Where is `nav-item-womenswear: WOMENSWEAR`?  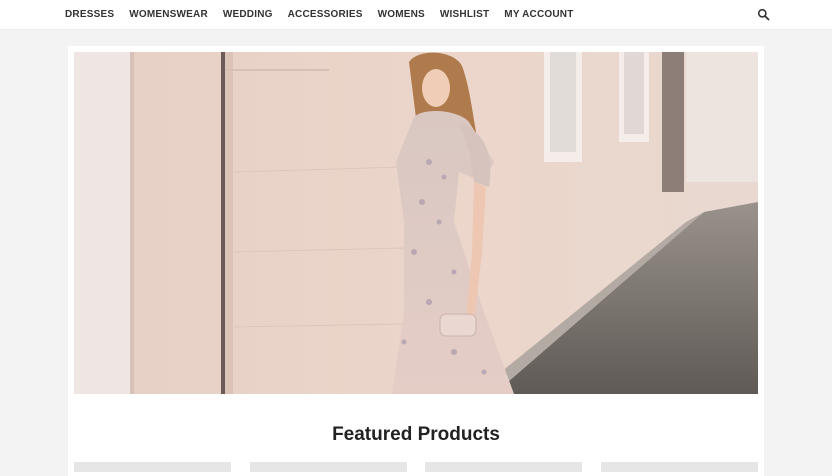
nav-item-womenswear: WOMENSWEAR is located at coordinates (168, 14).